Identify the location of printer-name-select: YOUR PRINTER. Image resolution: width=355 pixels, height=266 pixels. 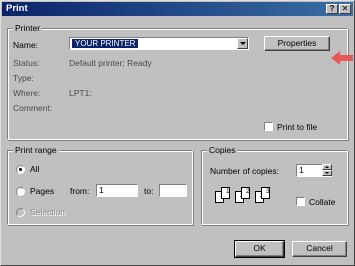
(159, 43).